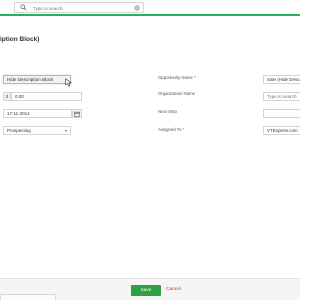  Describe the element at coordinates (146, 290) in the screenshot. I see `save-button: Save` at that location.